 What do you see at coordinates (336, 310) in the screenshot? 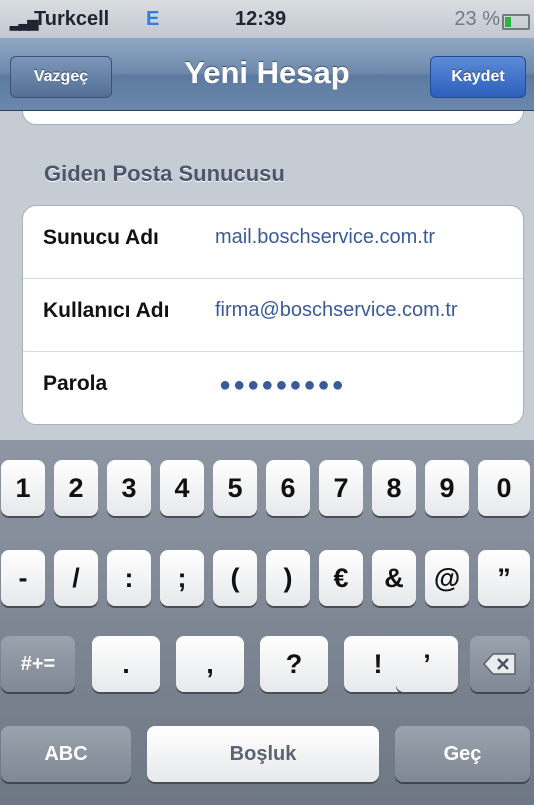
I see `username-field: firma@boschservice.com.tr` at bounding box center [336, 310].